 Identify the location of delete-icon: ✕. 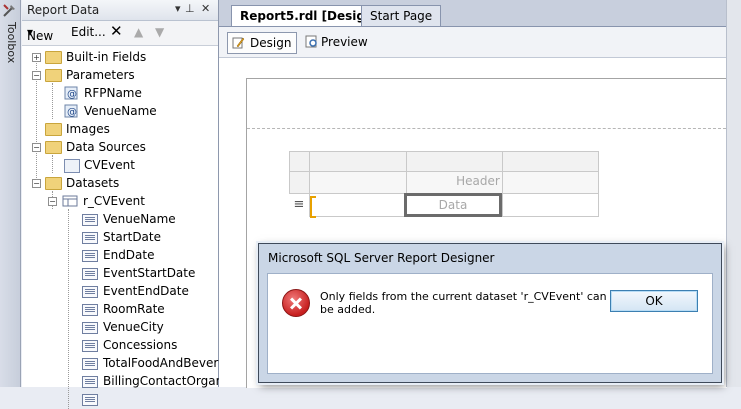
(116, 31).